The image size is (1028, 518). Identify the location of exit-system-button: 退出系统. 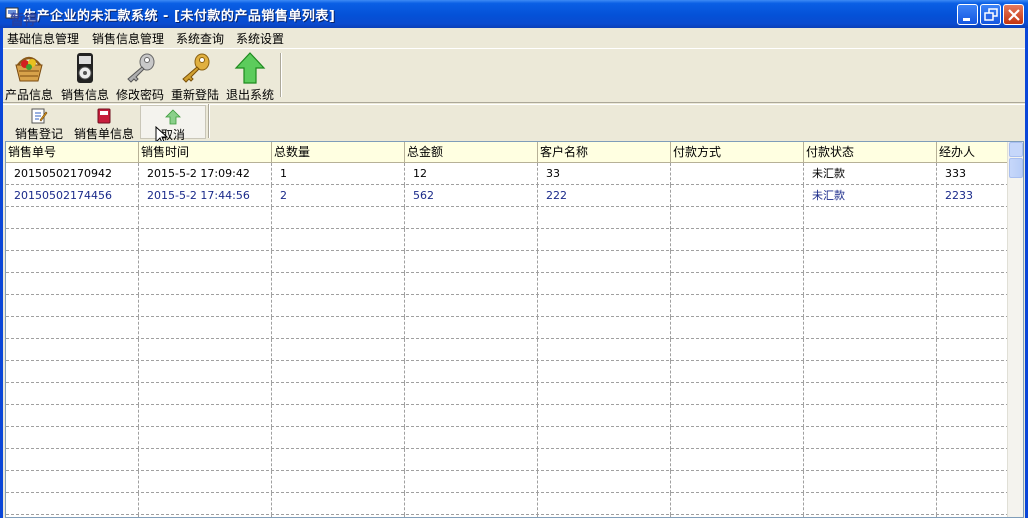
(250, 77).